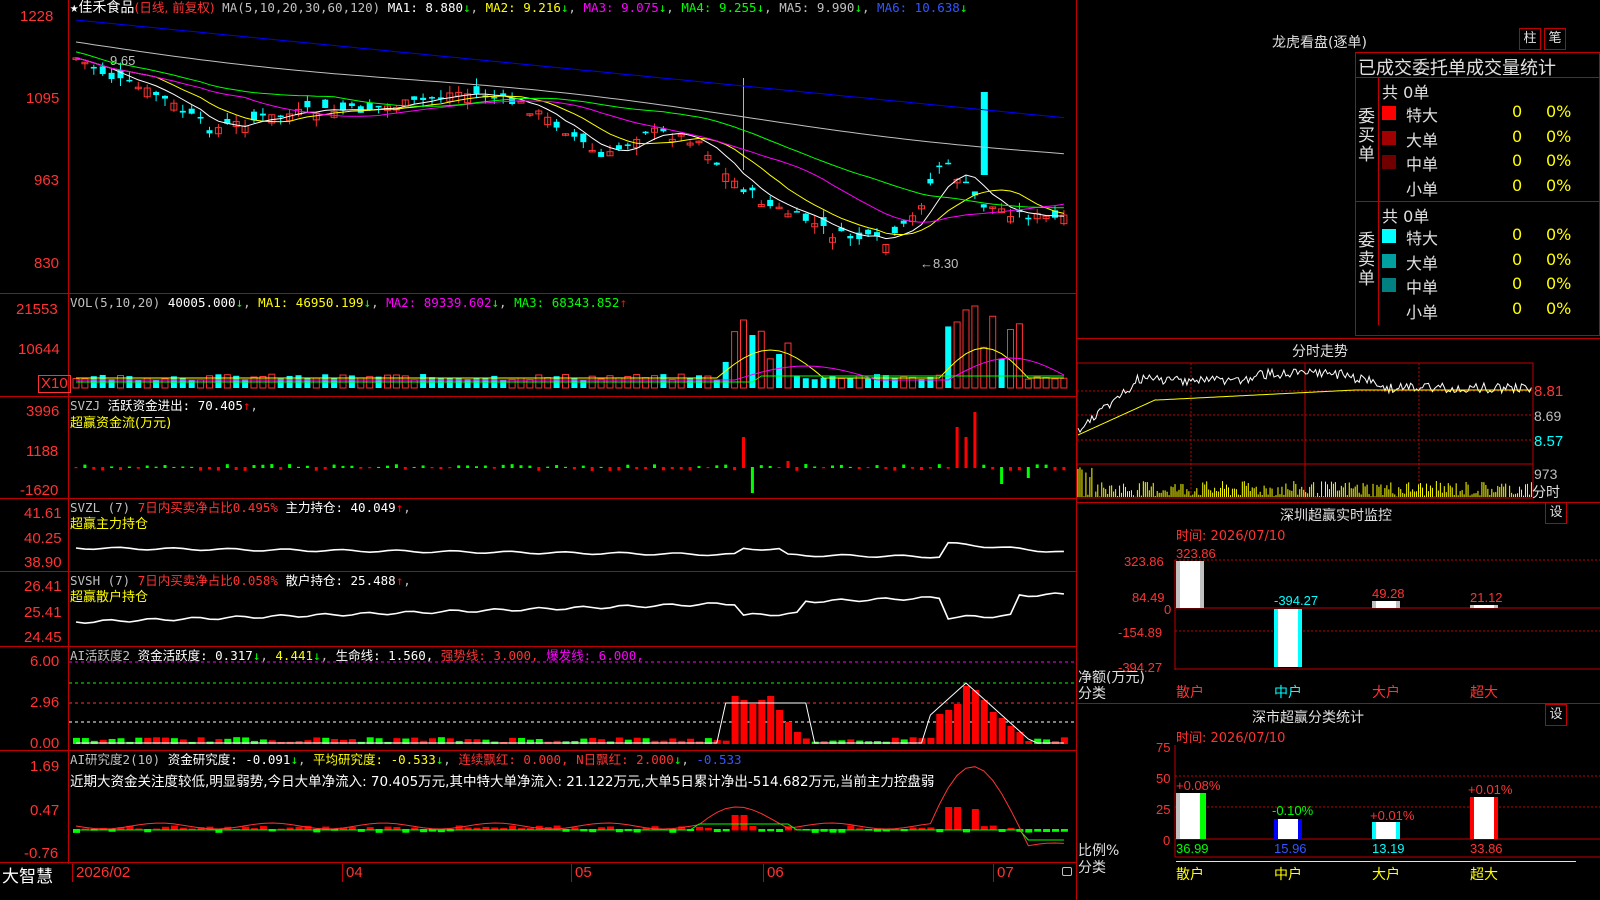 This screenshot has width=1600, height=900. I want to click on szjk-title: 深圳超赢实时监控, so click(1336, 516).